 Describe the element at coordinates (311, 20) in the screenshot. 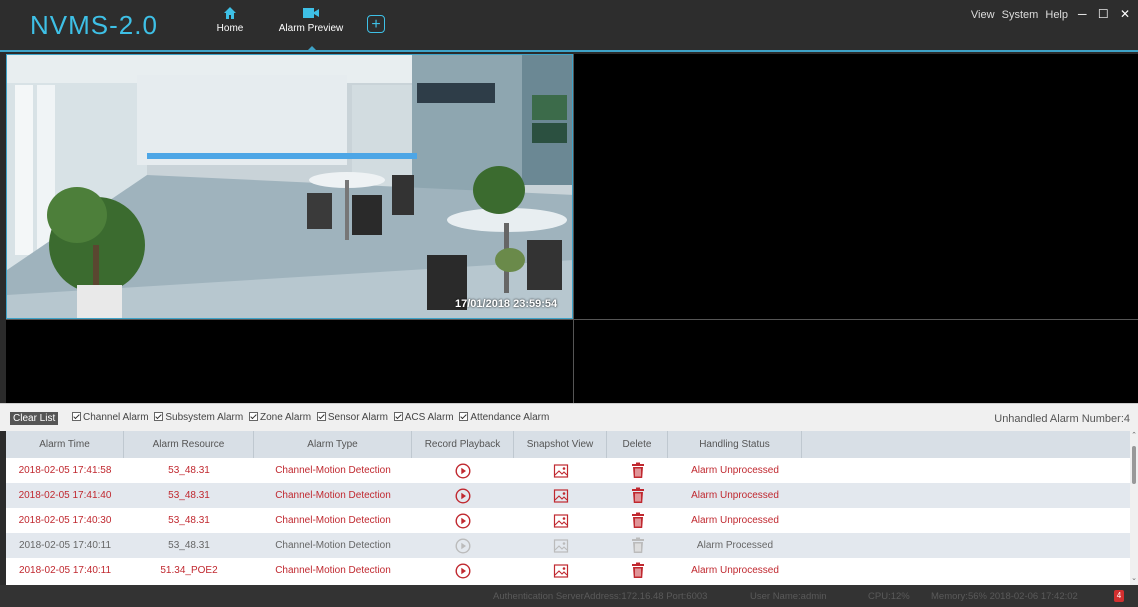

I see `tab-alarm-preview: Alarm Preview` at that location.